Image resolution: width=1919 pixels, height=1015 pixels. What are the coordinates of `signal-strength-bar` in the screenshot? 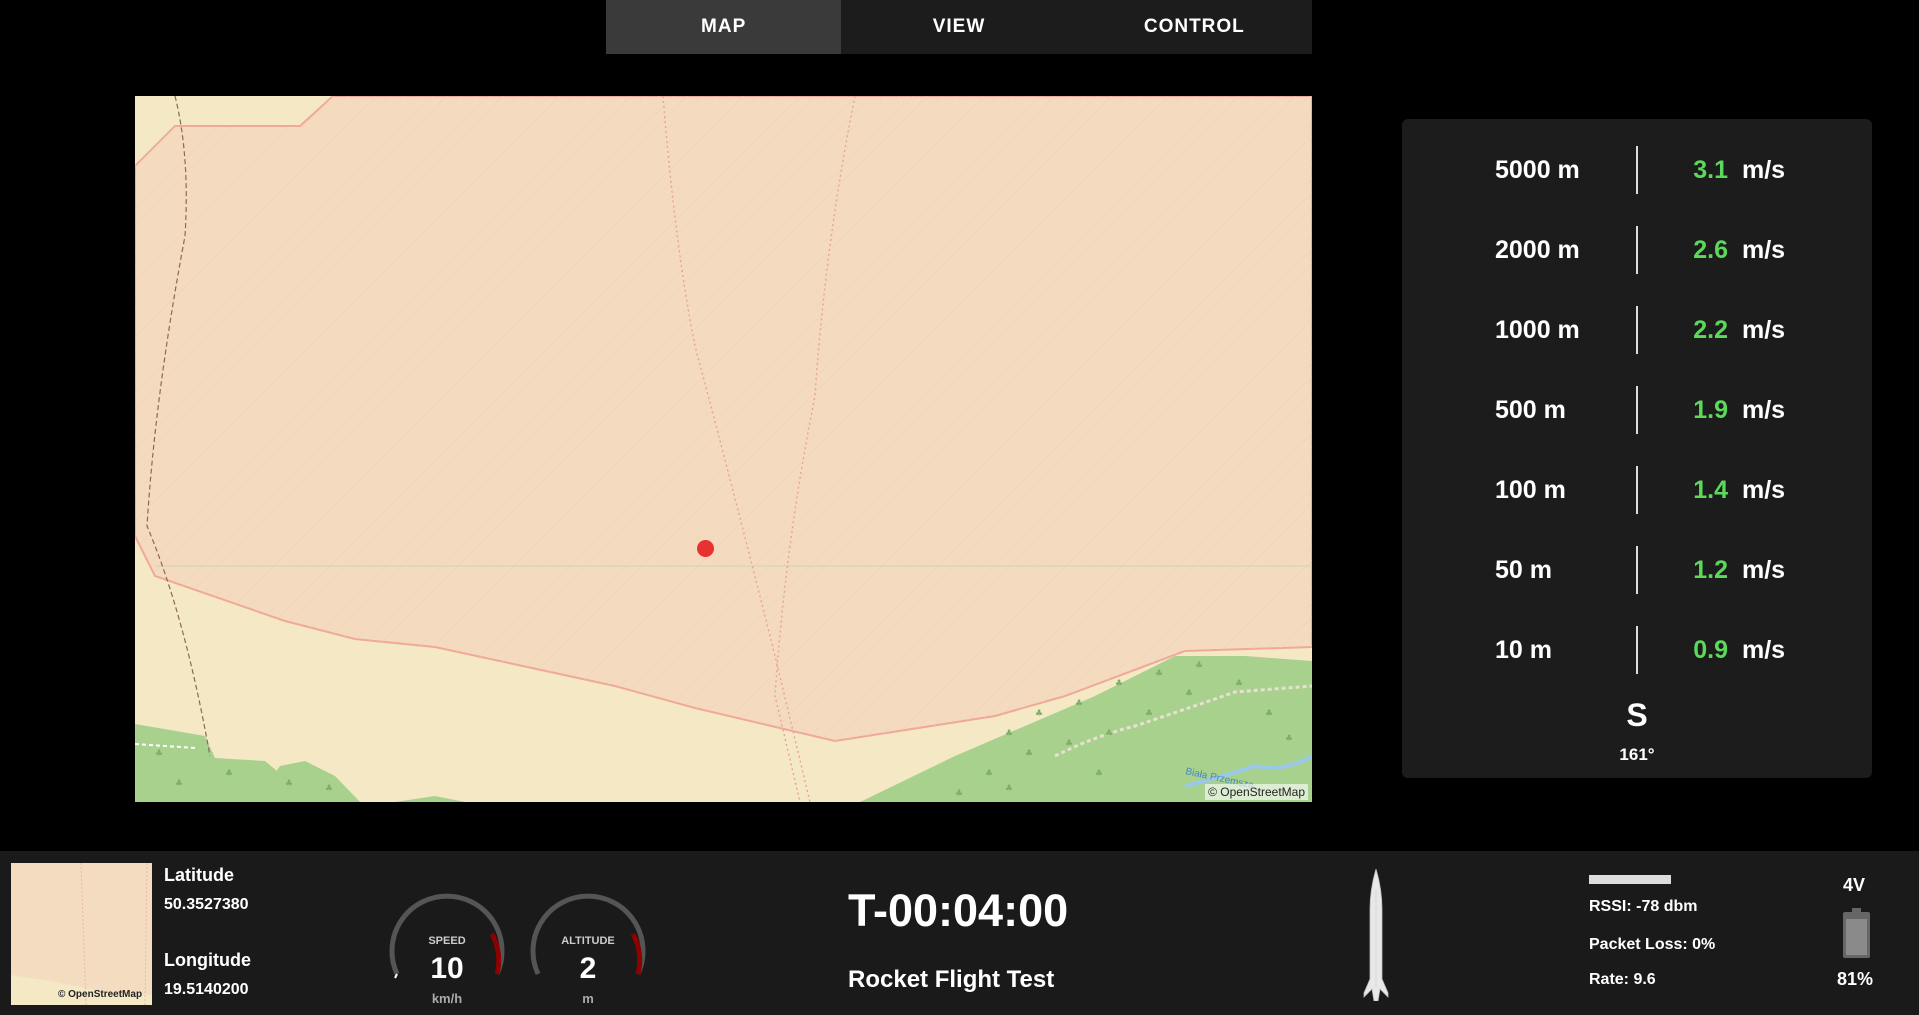 It's located at (1630, 879).